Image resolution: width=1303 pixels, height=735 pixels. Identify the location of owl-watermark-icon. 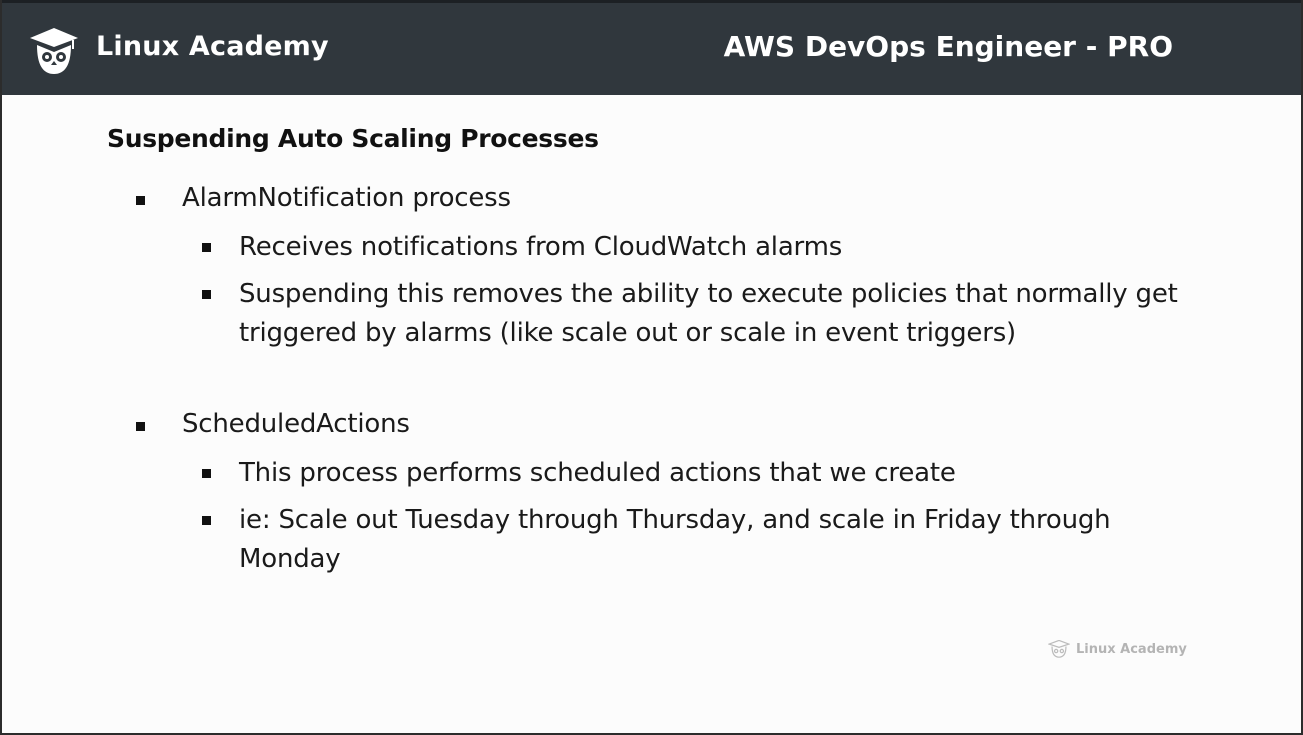
(1059, 649).